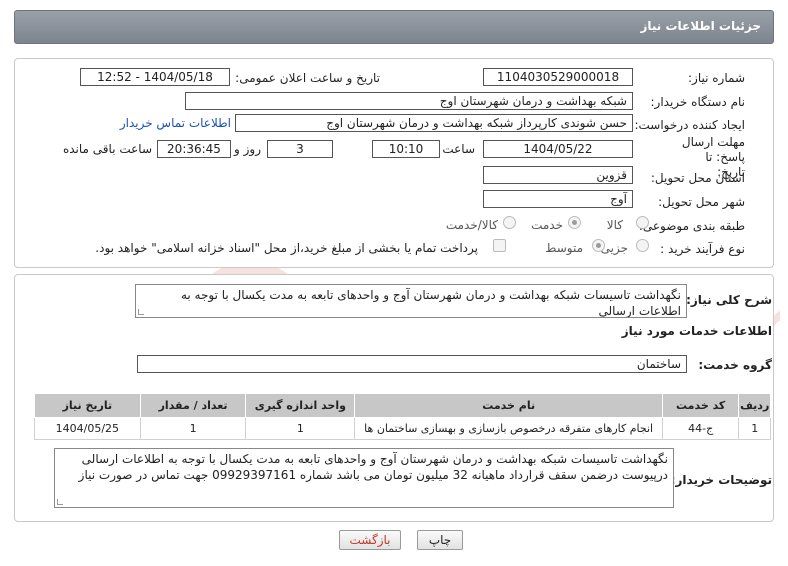 This screenshot has width=788, height=566. I want to click on services-section-title: اطلاعات خدمات مورد نیاز, so click(696, 331).